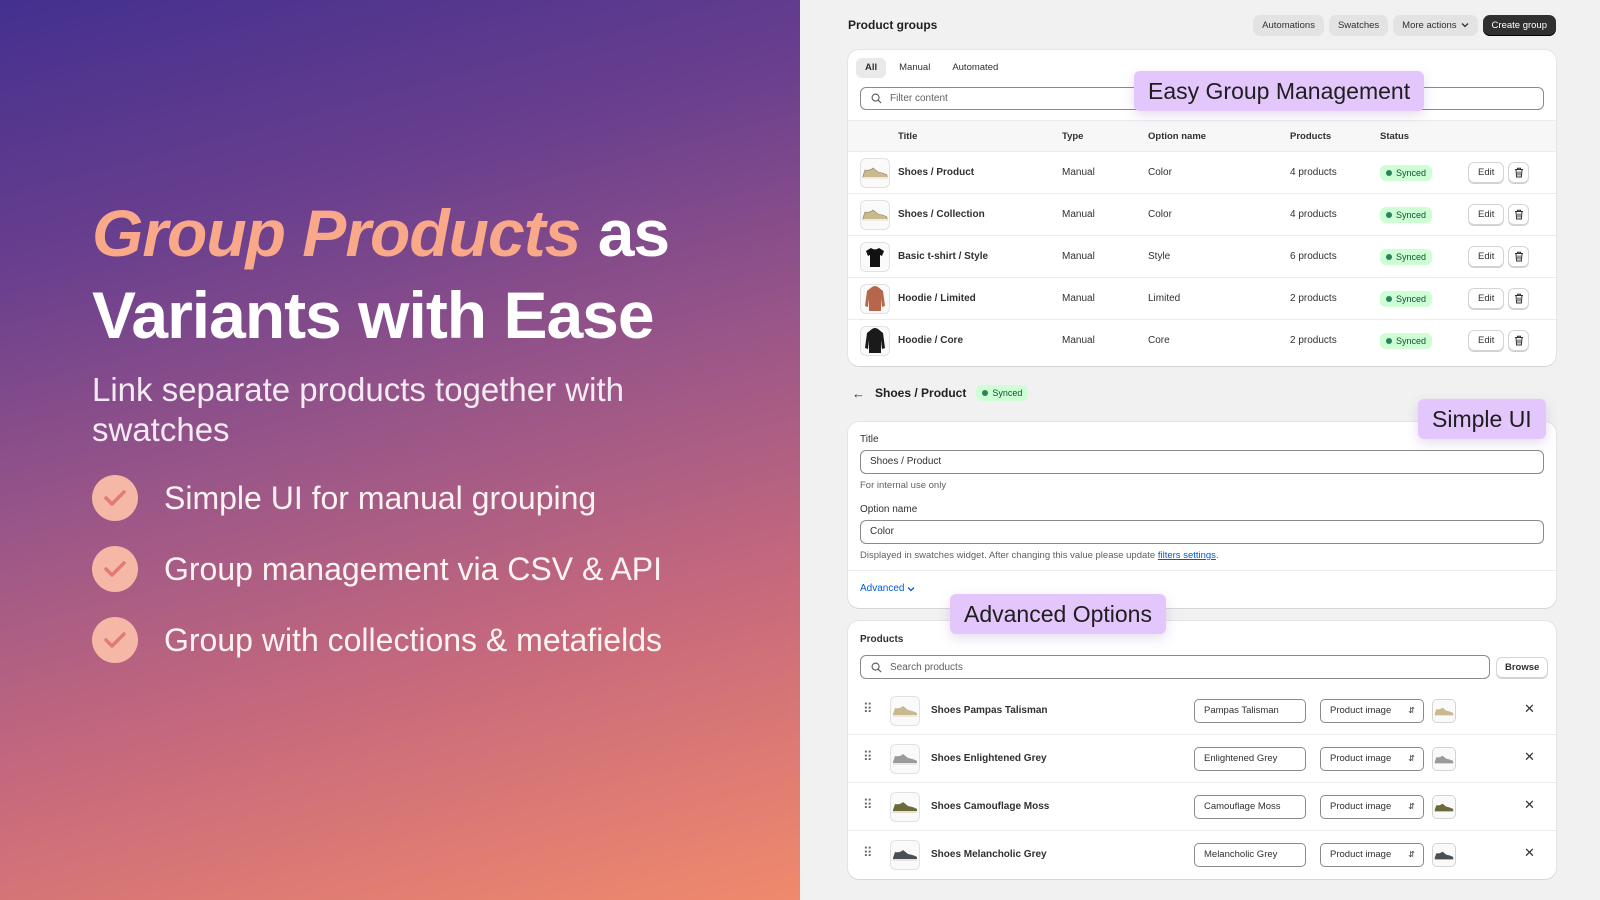 The height and width of the screenshot is (900, 1600). What do you see at coordinates (1361, 758) in the screenshot?
I see `swatch-type-value: Product image` at bounding box center [1361, 758].